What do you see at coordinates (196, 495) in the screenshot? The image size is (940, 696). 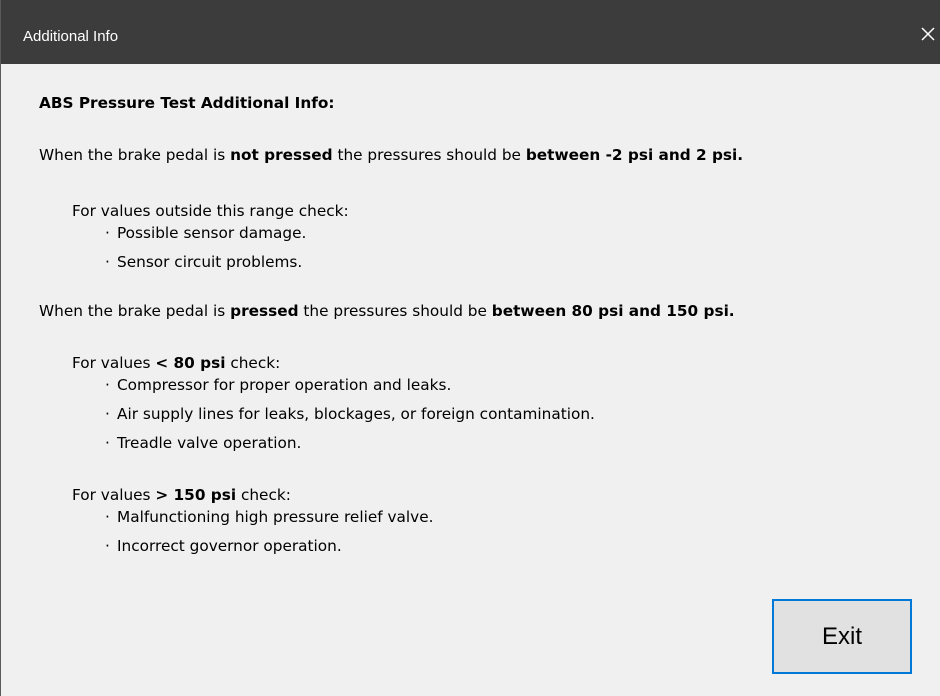 I see `check-bold: > 150 psi` at bounding box center [196, 495].